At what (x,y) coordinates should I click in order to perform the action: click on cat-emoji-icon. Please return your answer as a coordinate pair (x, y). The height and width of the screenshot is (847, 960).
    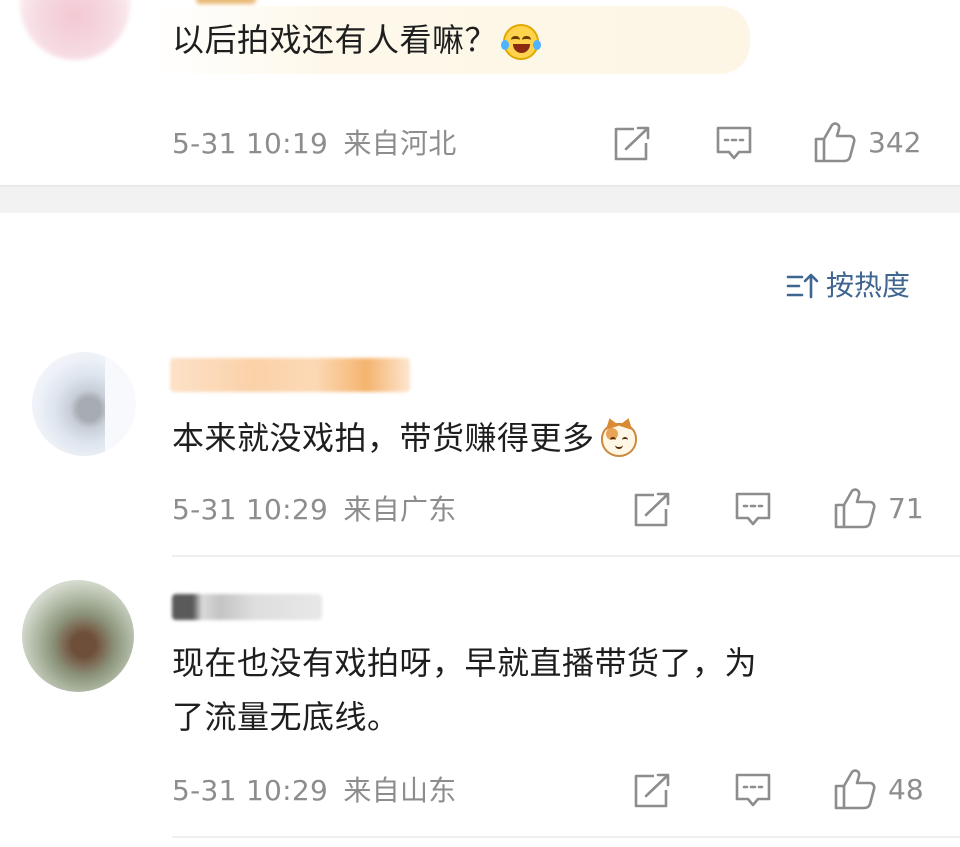
    Looking at the image, I should click on (618, 436).